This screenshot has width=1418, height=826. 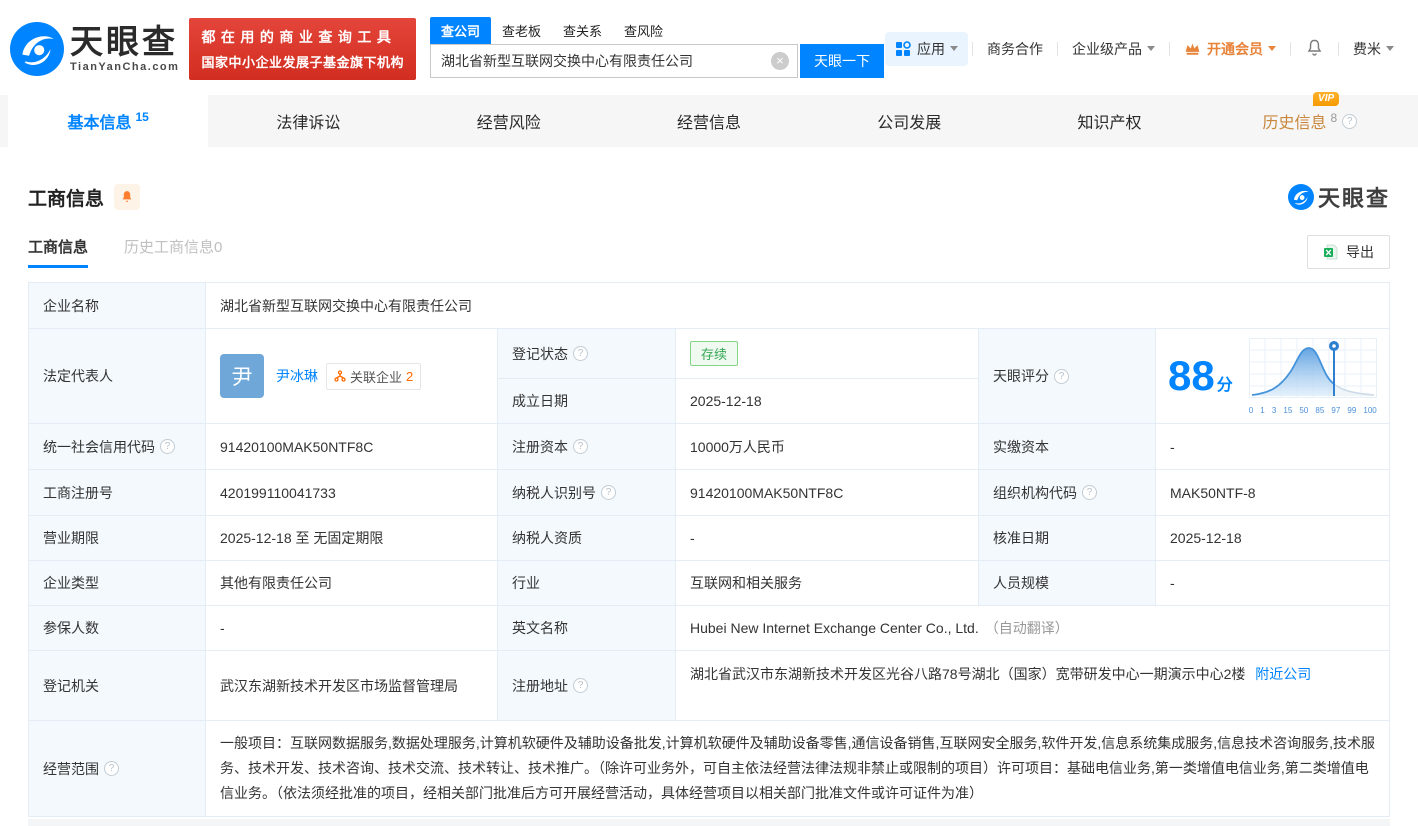 I want to click on value-organization-code: MAK50NTF-8, so click(x=1272, y=492).